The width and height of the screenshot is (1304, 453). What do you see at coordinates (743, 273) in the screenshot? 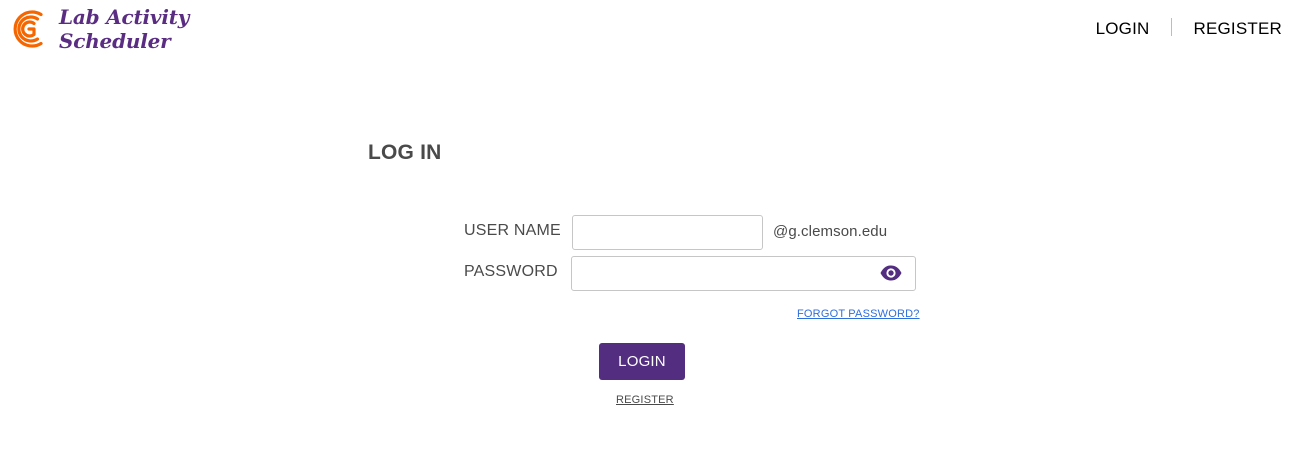
I see `password-input` at bounding box center [743, 273].